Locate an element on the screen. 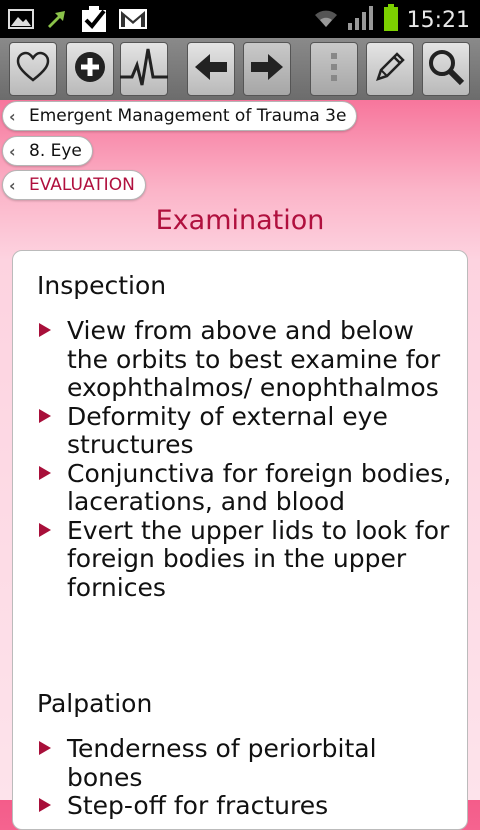 This screenshot has width=480, height=830. back-button is located at coordinates (211, 69).